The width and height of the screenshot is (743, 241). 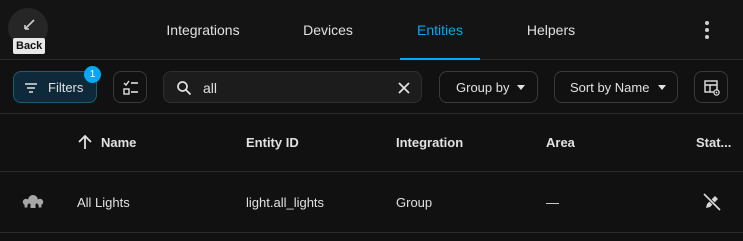 I want to click on table-cog-icon, so click(x=712, y=88).